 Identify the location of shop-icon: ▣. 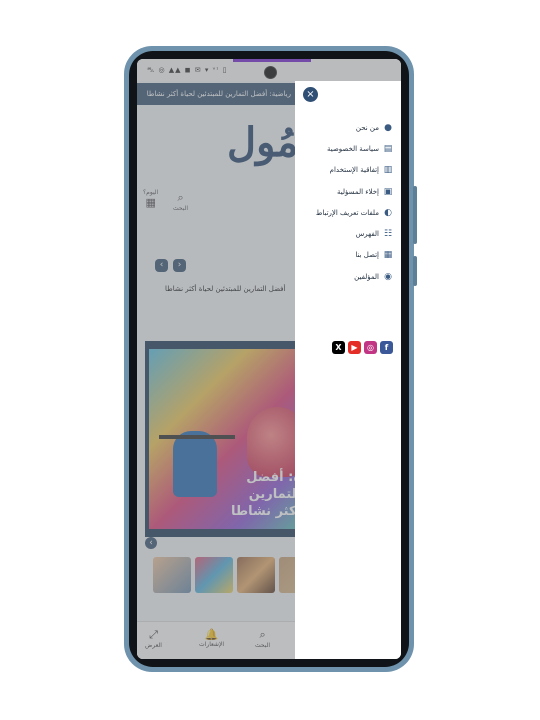
(388, 191).